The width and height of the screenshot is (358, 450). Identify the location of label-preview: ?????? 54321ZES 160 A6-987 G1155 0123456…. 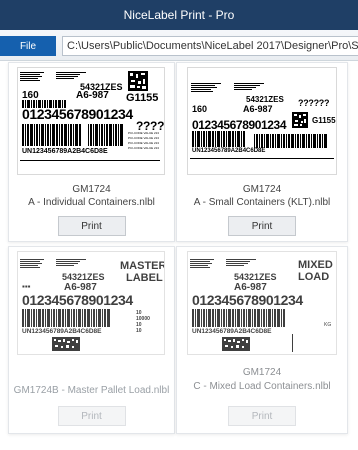
(262, 121).